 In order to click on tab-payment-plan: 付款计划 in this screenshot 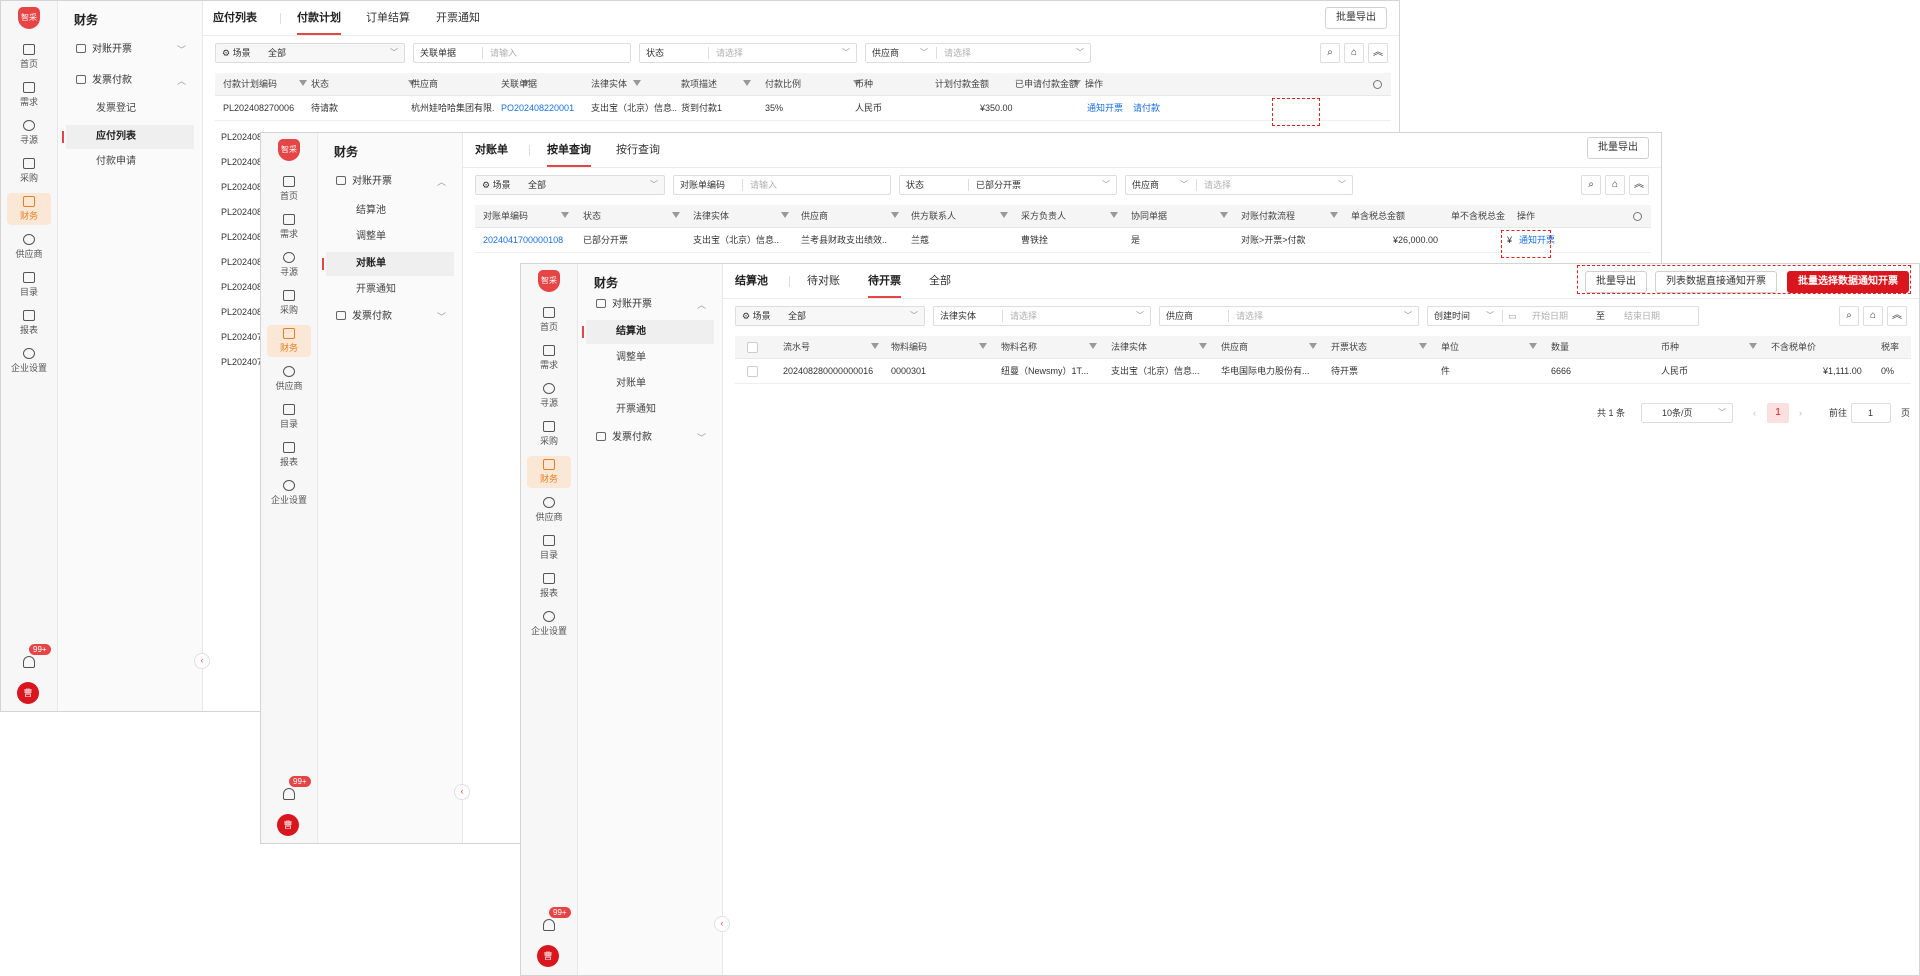, I will do `click(319, 18)`.